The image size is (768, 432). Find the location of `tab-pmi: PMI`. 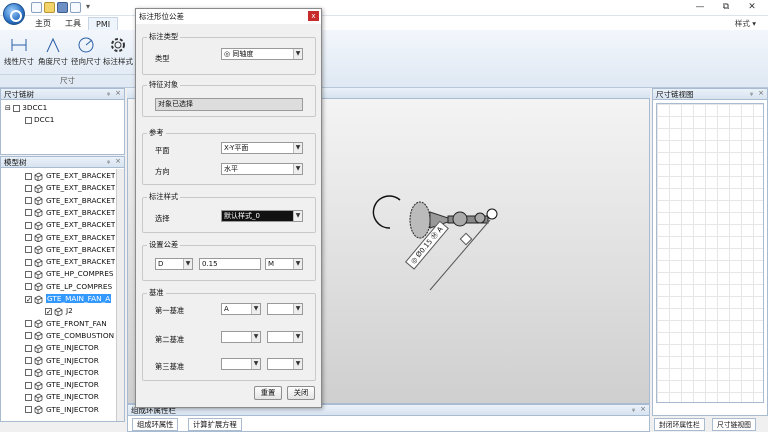

tab-pmi: PMI is located at coordinates (103, 23).